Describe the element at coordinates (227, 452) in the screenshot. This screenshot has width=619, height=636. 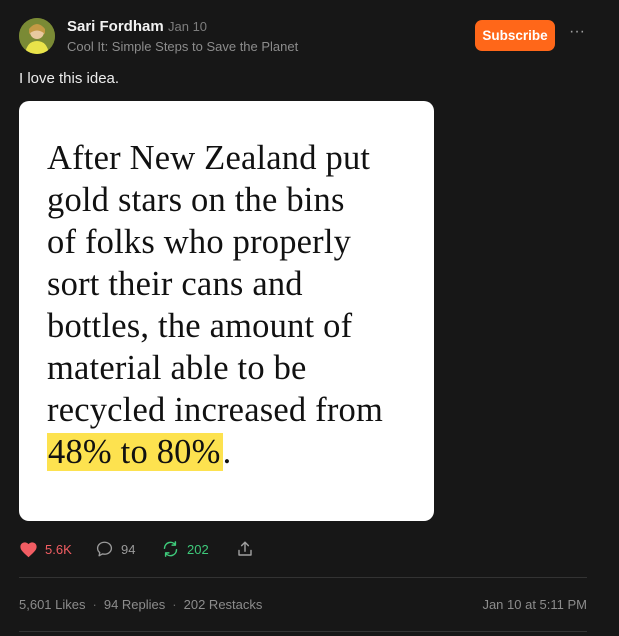
I see `quote-tail: .` at that location.